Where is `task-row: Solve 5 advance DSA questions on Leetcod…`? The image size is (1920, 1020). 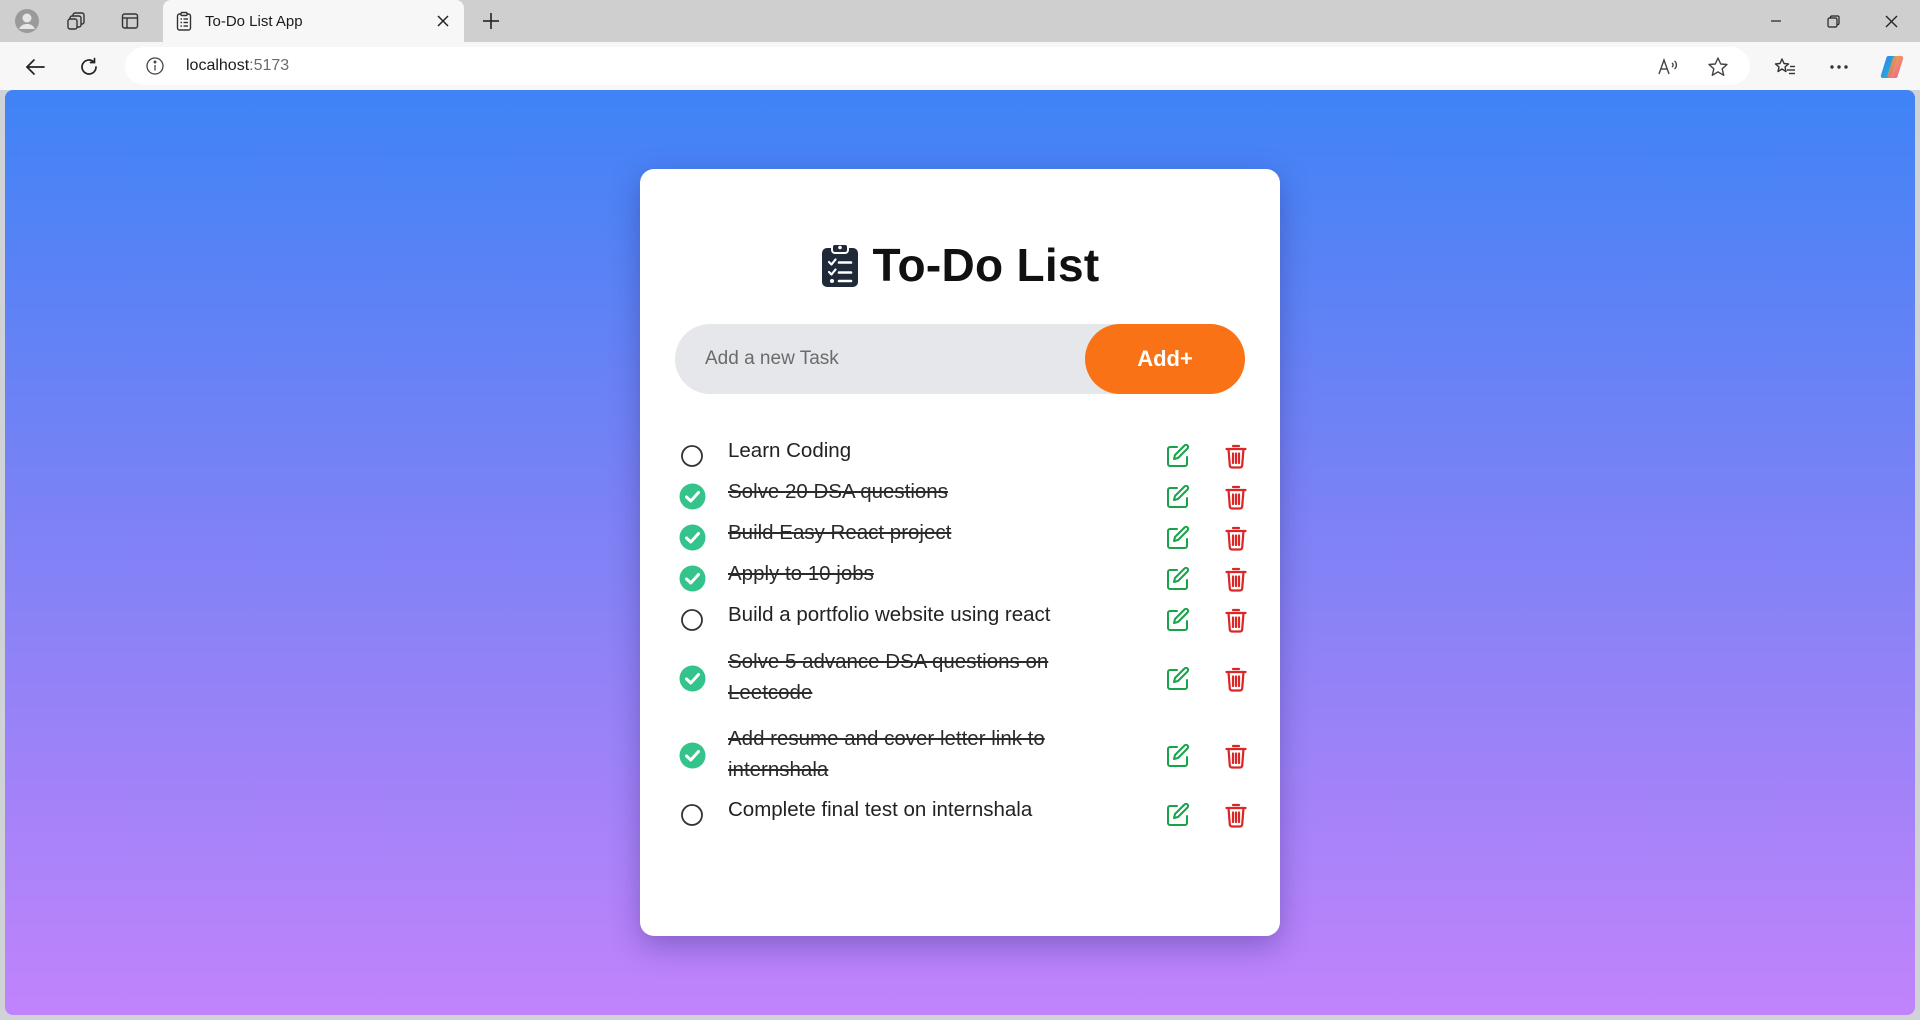
task-row: Solve 5 advance DSA questions on Leetcod… is located at coordinates (961, 683).